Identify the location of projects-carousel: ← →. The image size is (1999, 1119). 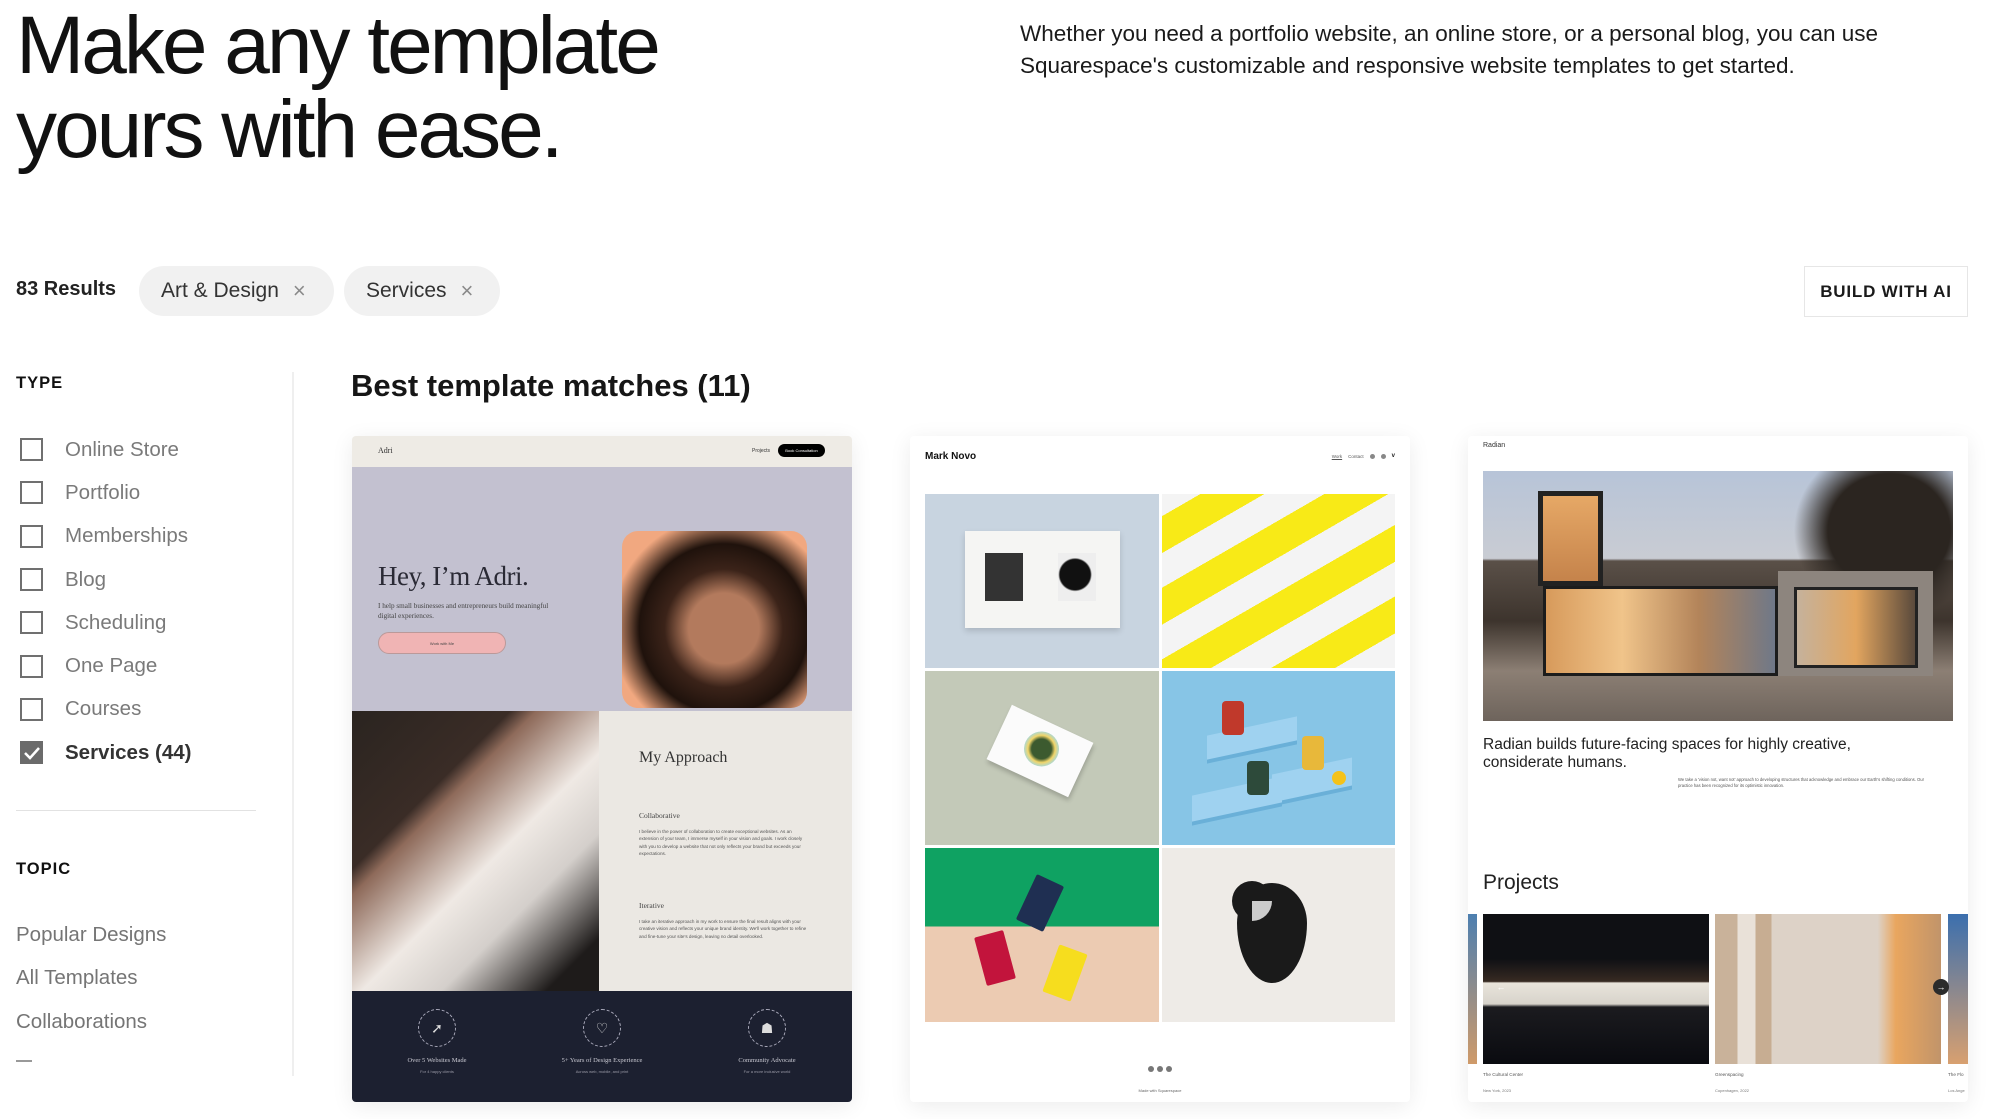
(1718, 989).